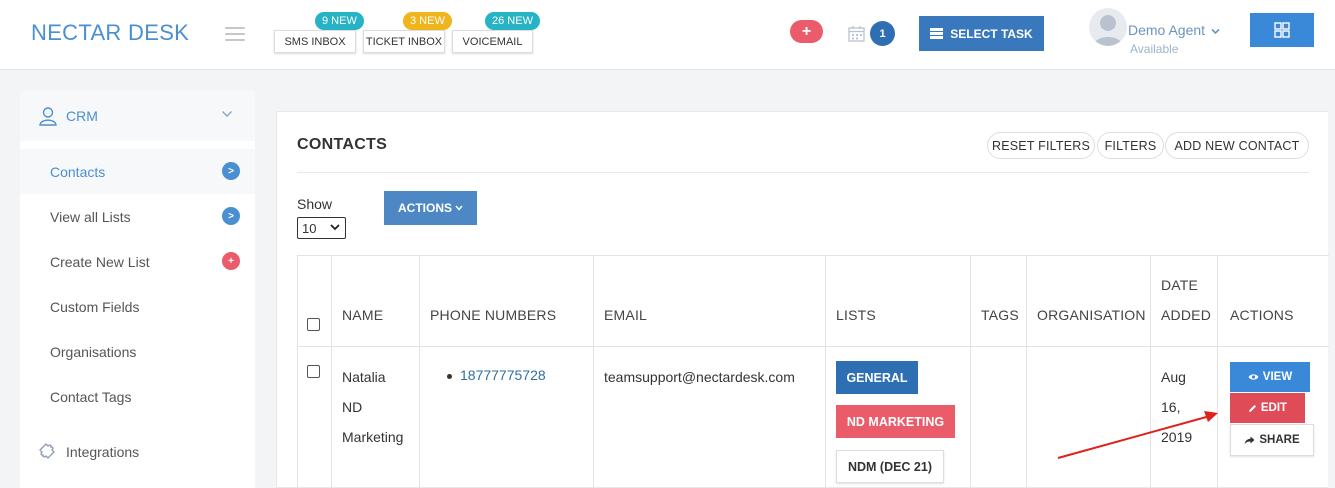 This screenshot has width=1335, height=488. I want to click on sms-inbox-button: SMS INBOX, so click(315, 41).